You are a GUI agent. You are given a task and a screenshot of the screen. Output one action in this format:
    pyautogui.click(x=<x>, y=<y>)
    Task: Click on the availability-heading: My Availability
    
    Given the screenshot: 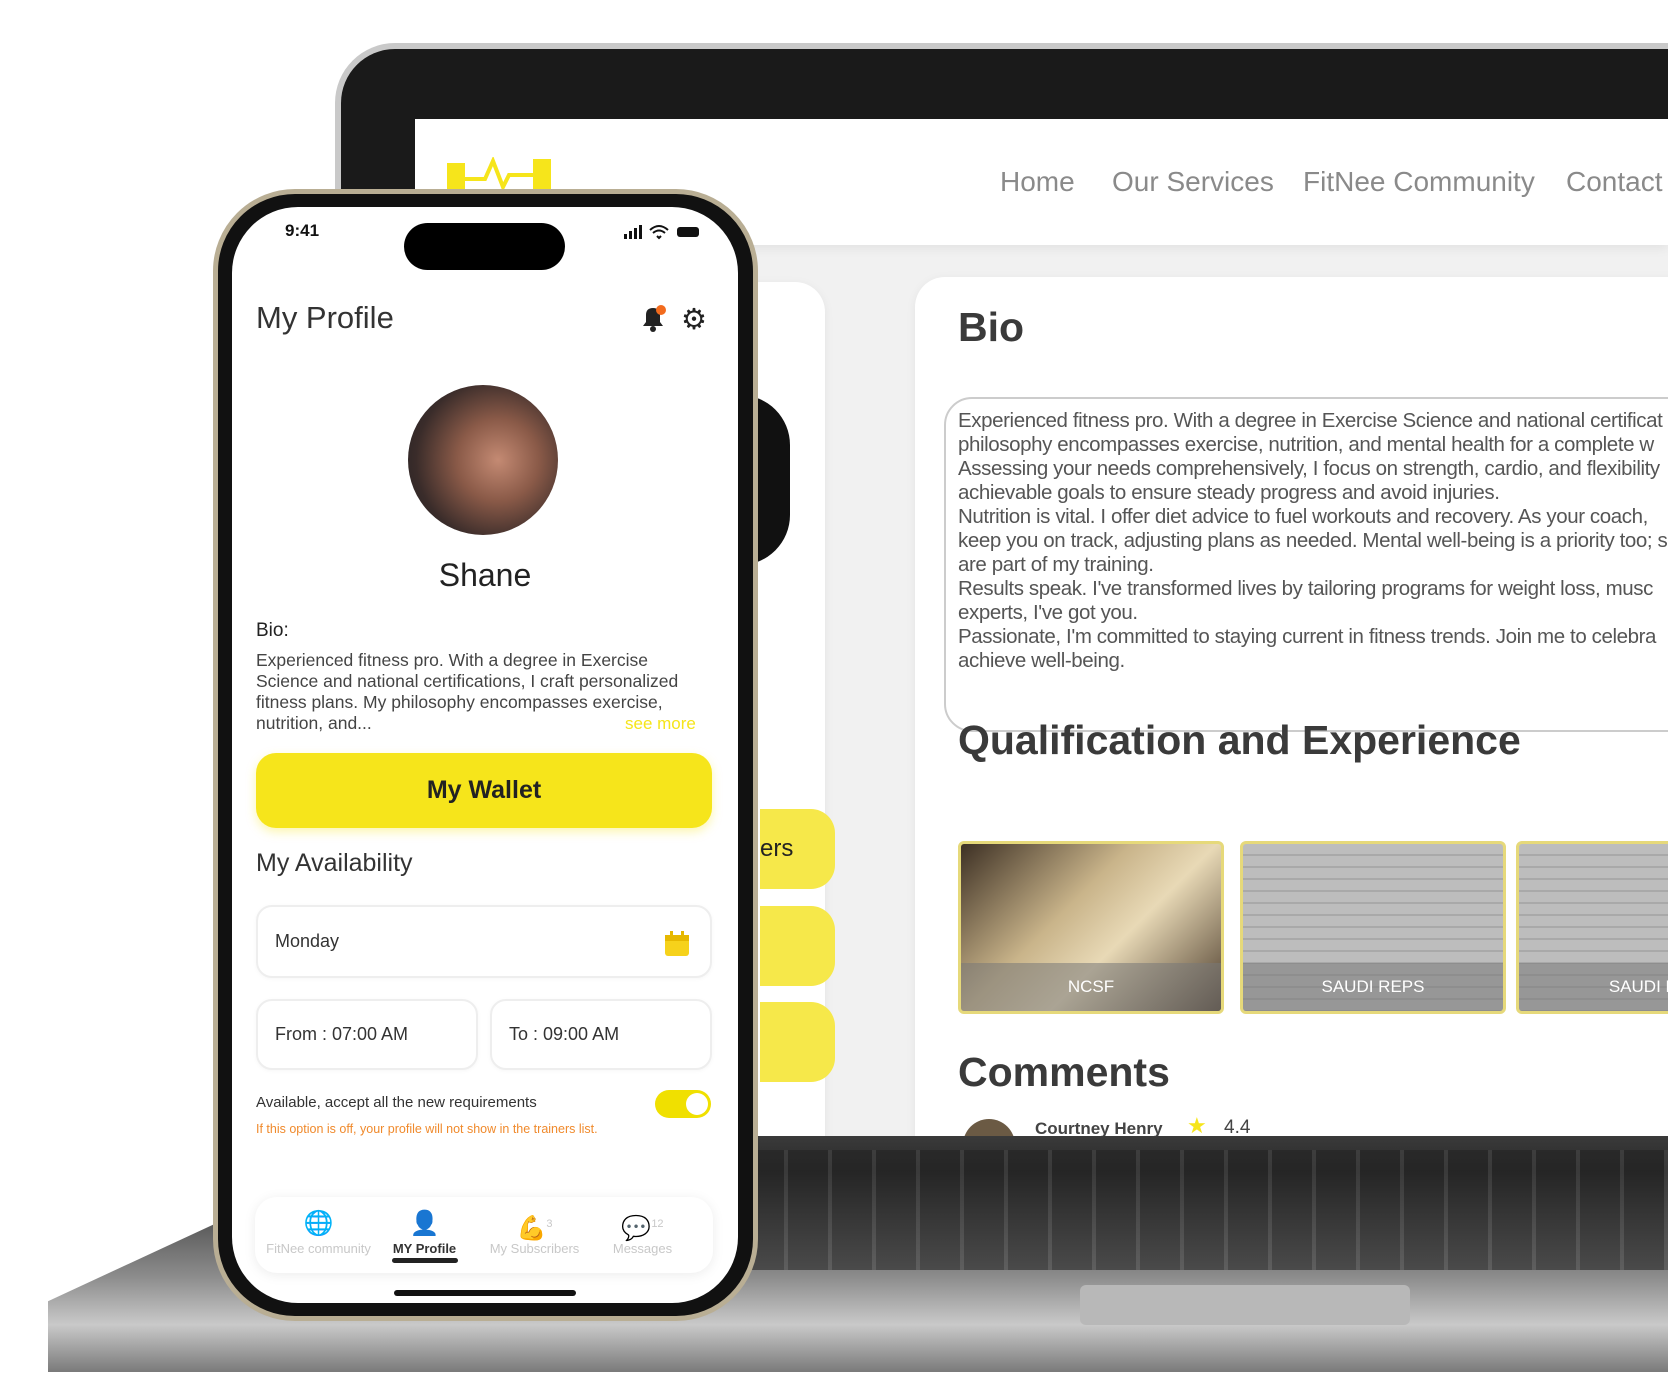 What is the action you would take?
    pyautogui.click(x=334, y=863)
    